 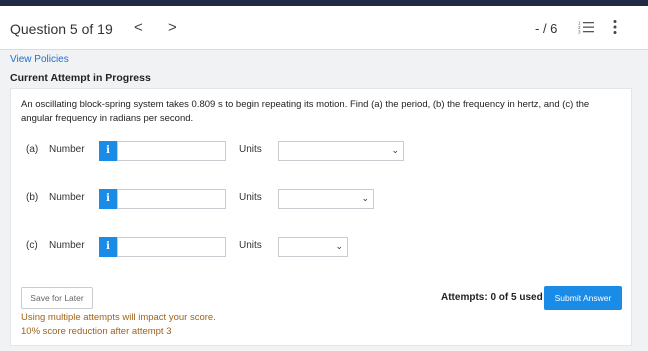 What do you see at coordinates (546, 28) in the screenshot?
I see `question-score: - / 6` at bounding box center [546, 28].